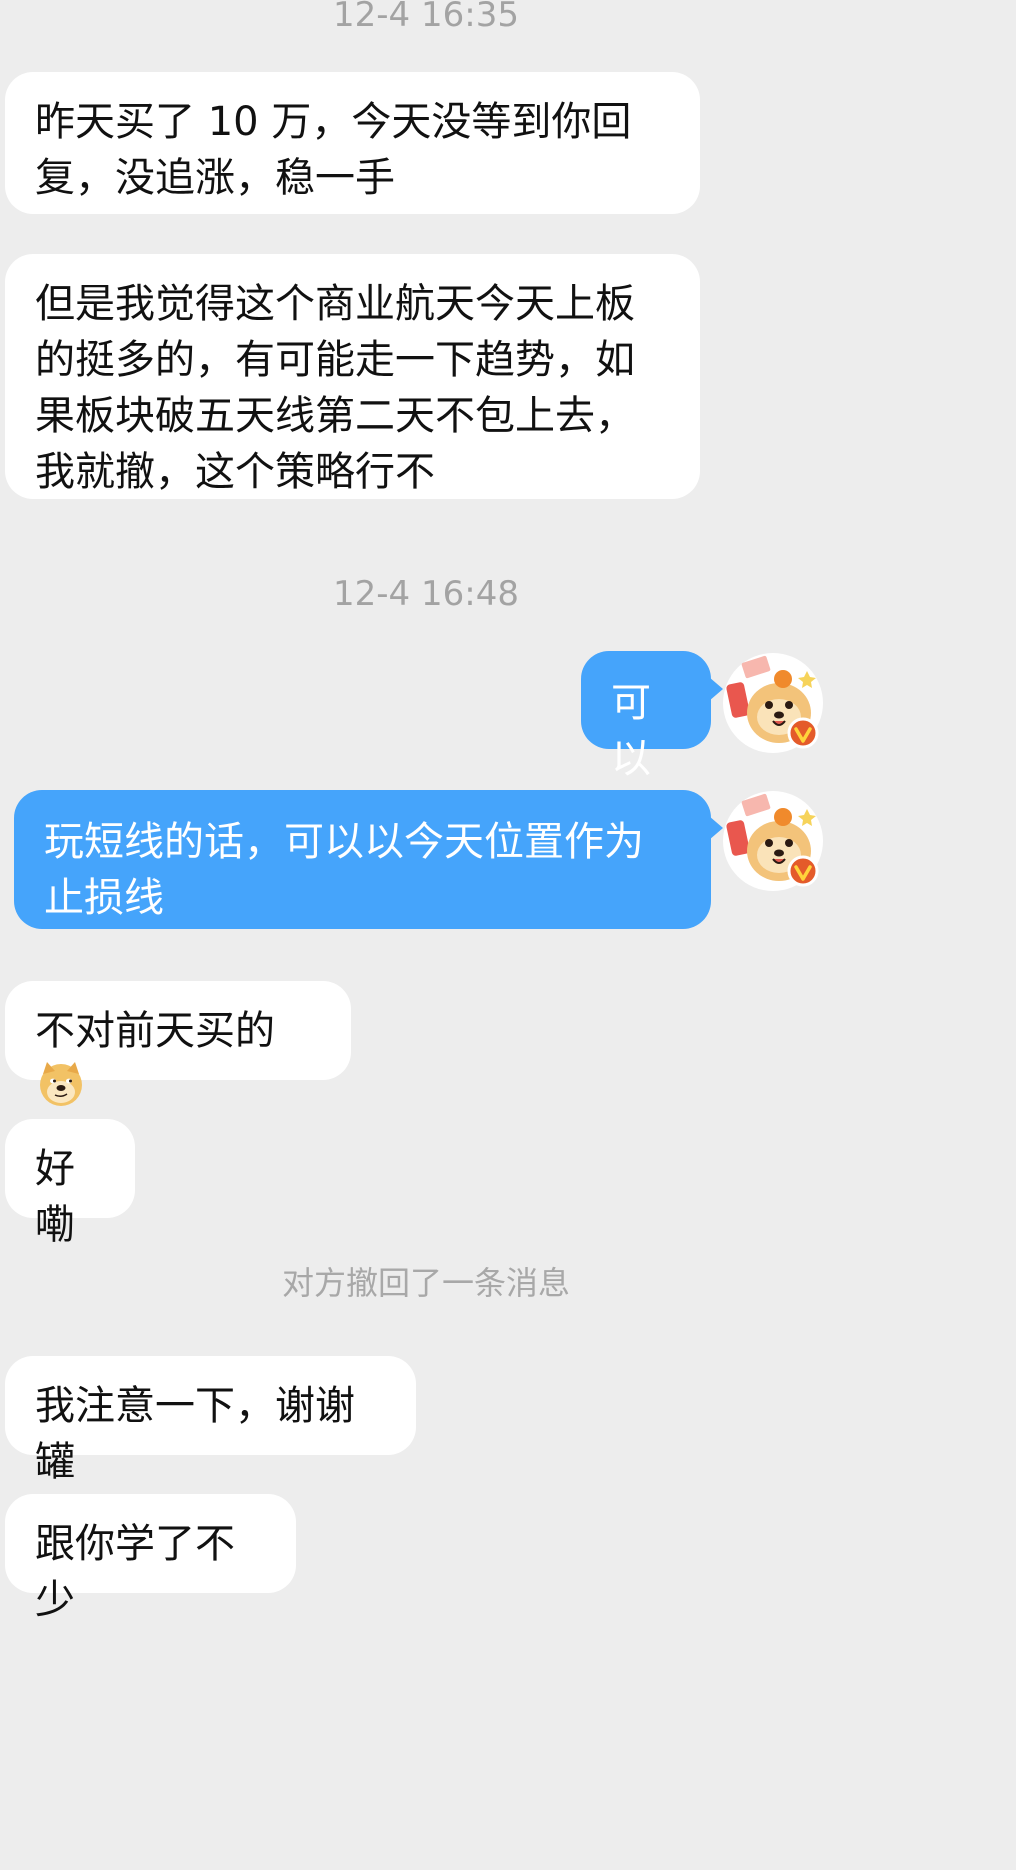  Describe the element at coordinates (55, 1197) in the screenshot. I see `message-text: 好嘞` at that location.